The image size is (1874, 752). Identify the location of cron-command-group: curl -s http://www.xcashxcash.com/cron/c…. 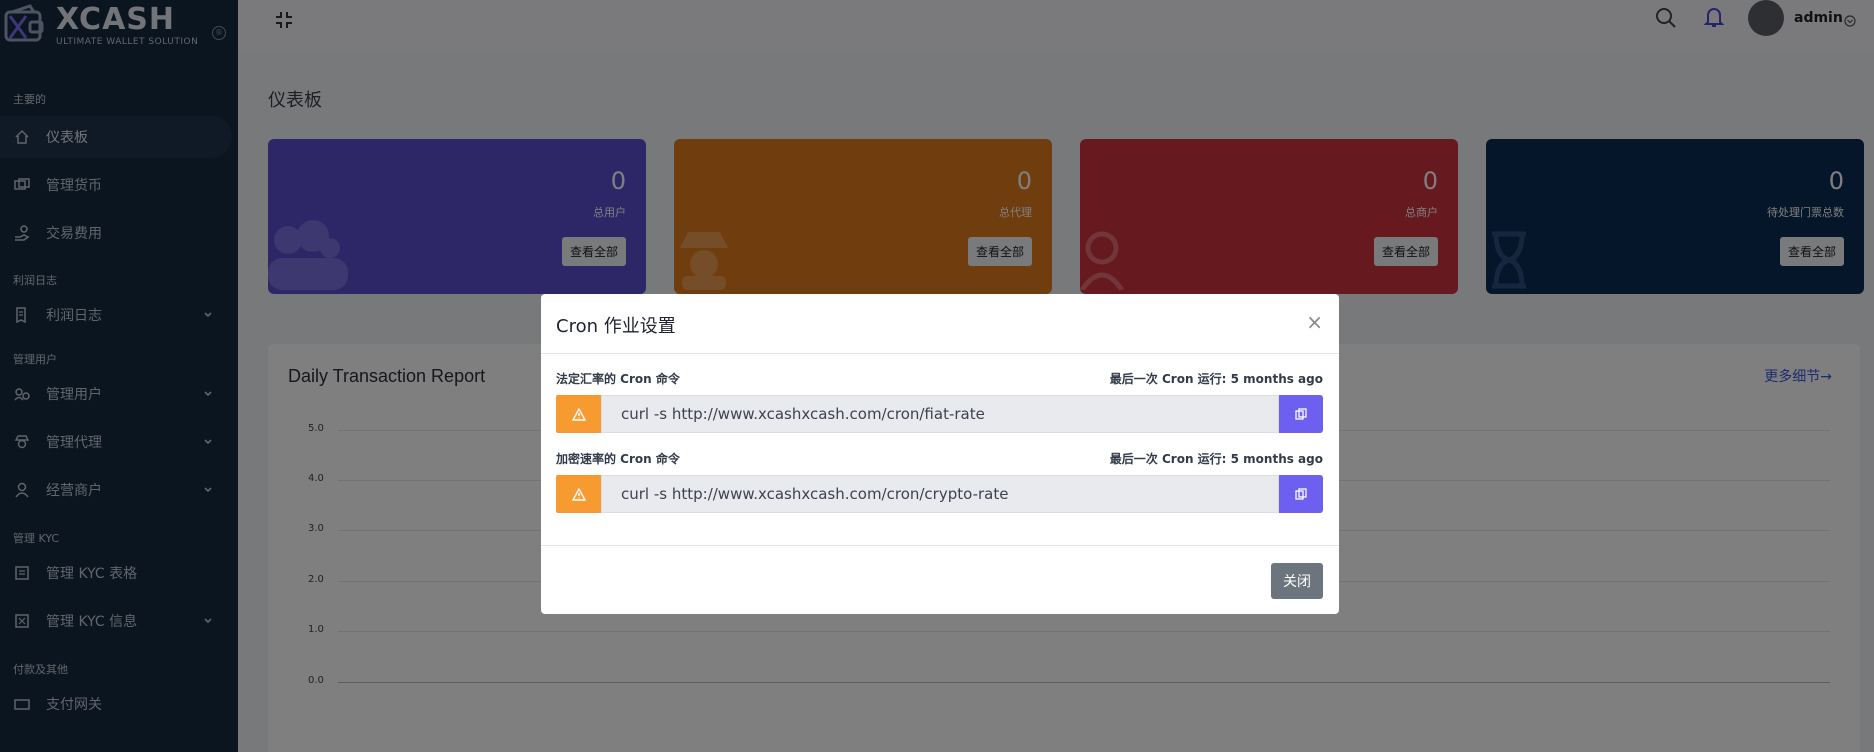
(939, 494).